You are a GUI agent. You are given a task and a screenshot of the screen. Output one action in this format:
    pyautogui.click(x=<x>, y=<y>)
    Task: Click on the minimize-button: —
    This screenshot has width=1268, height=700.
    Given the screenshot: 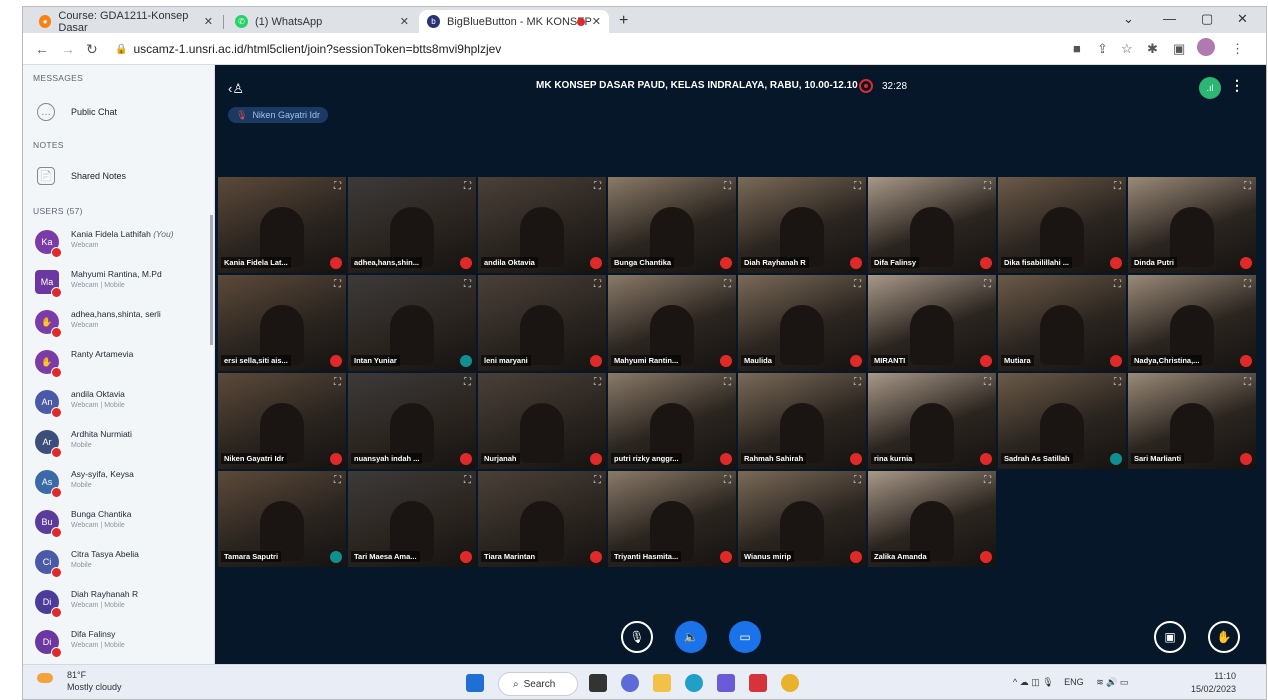 What is the action you would take?
    pyautogui.click(x=1169, y=18)
    